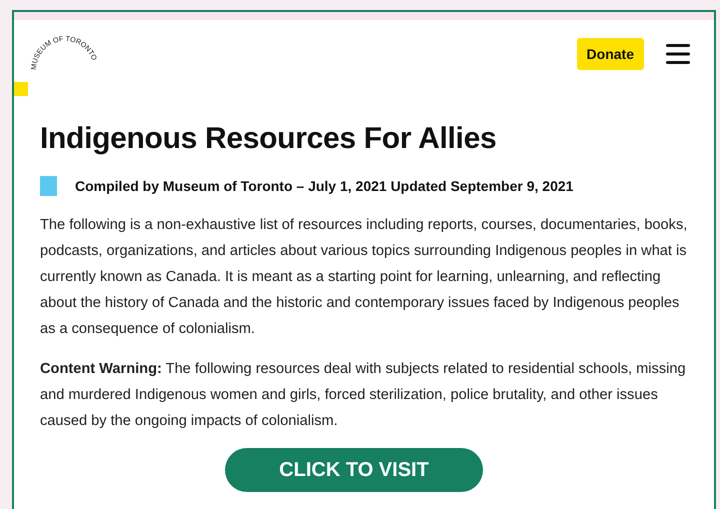 The height and width of the screenshot is (509, 720). I want to click on warning-paragraph: Content Warning: The following resources deal with subjects related to residential schools, missing and murdered Indigenous women and girls, forced sterilization, police brutality, and other issues caused by the ongoing impacts of colonialism., so click(363, 395).